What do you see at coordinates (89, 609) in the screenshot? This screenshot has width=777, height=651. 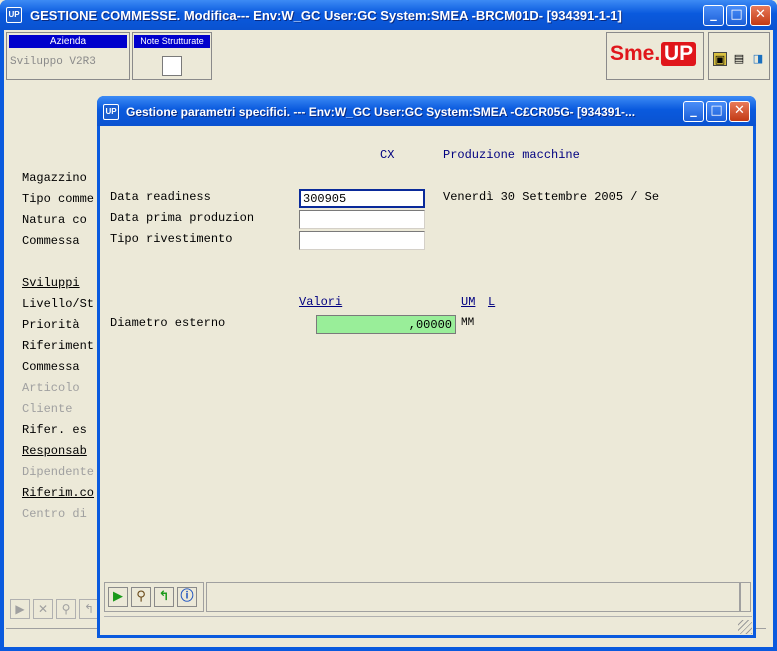 I see `back-icon-disabled: ↰` at bounding box center [89, 609].